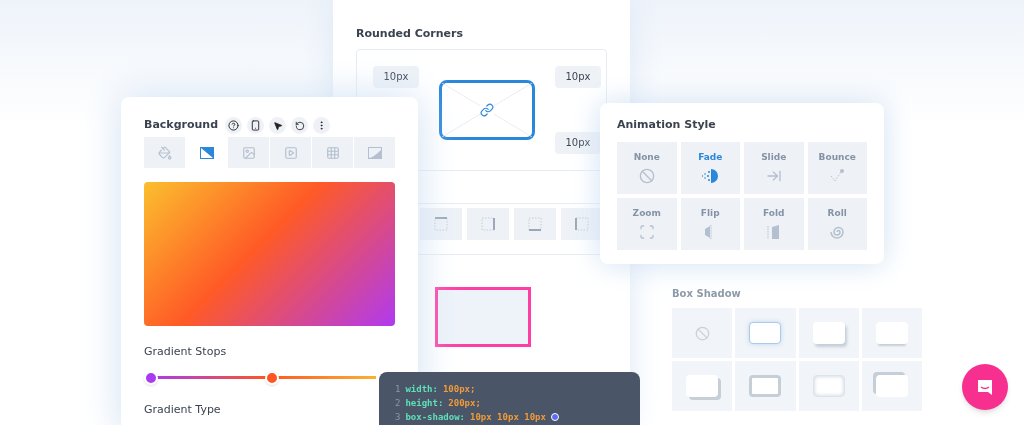  I want to click on section-title: Box Shadow, so click(707, 294).